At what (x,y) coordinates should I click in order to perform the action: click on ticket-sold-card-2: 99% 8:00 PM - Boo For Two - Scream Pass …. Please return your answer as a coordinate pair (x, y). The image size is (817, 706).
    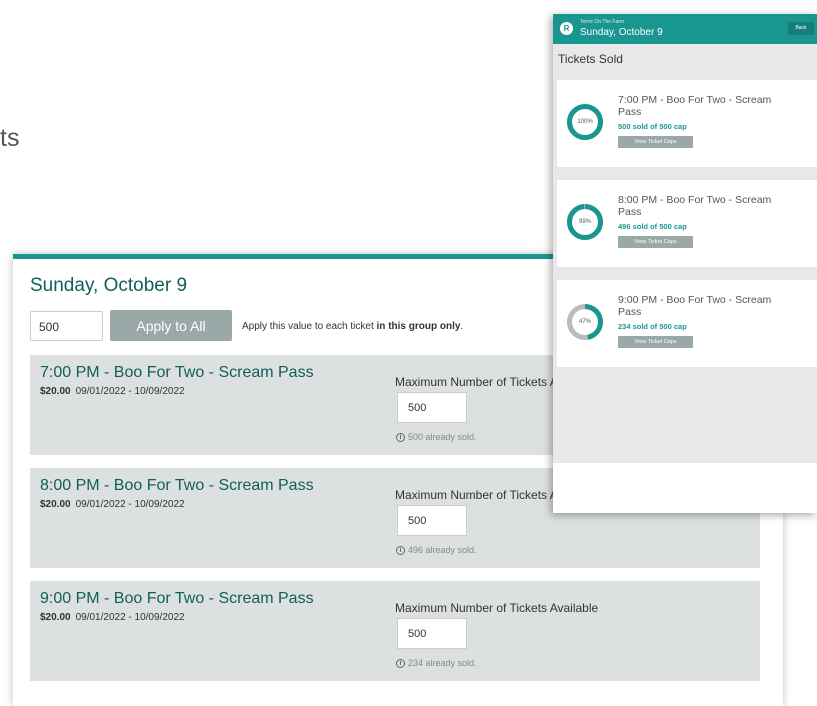
    Looking at the image, I should click on (687, 223).